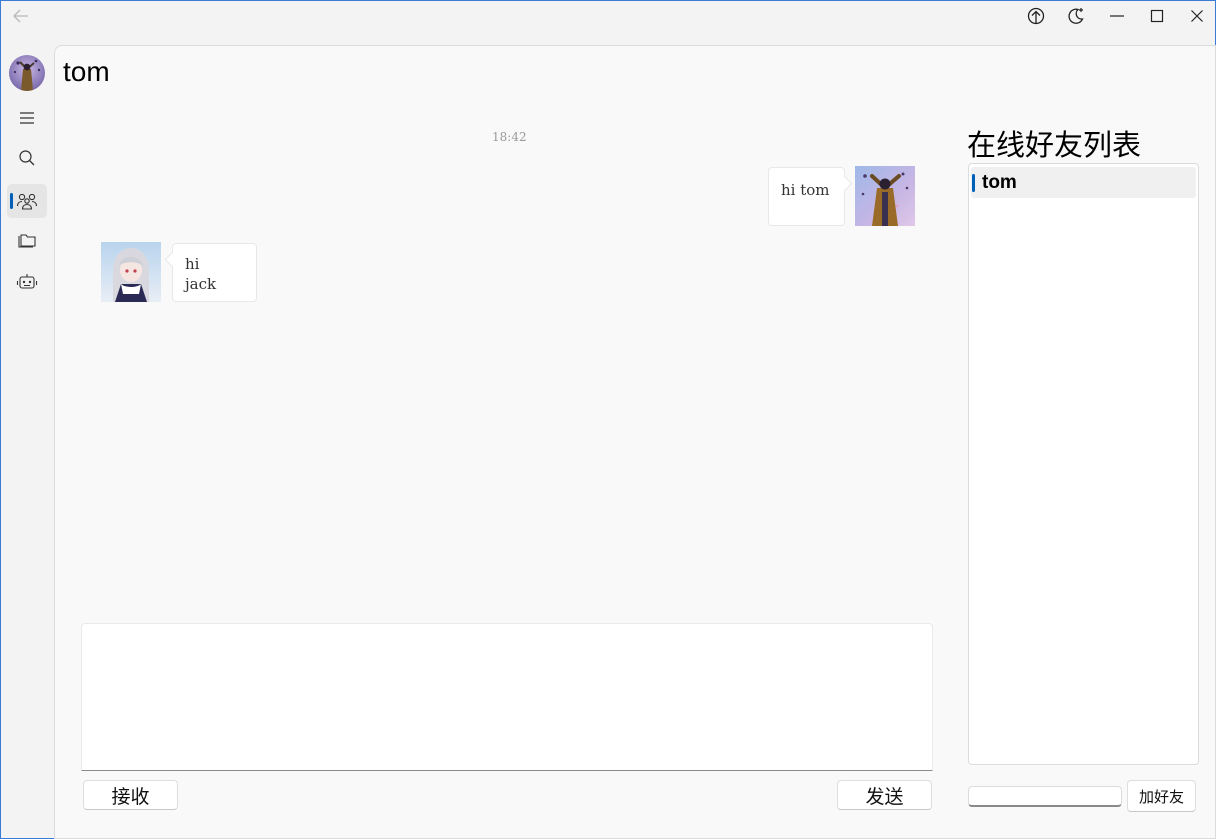  What do you see at coordinates (1076, 16) in the screenshot?
I see `theme-toggle-icon` at bounding box center [1076, 16].